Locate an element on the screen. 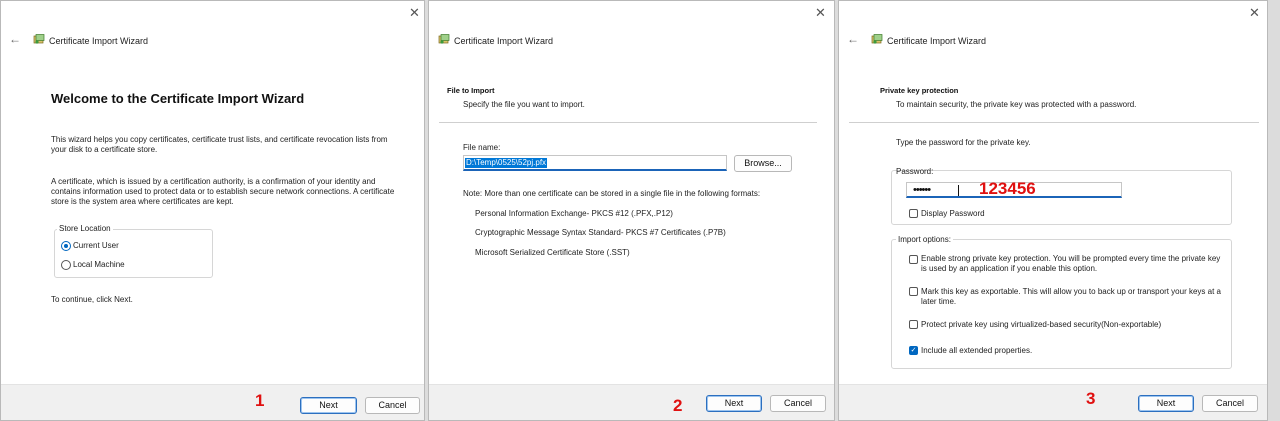 The height and width of the screenshot is (421, 1280). section-subtitle: Specify the file you want to import. is located at coordinates (524, 104).